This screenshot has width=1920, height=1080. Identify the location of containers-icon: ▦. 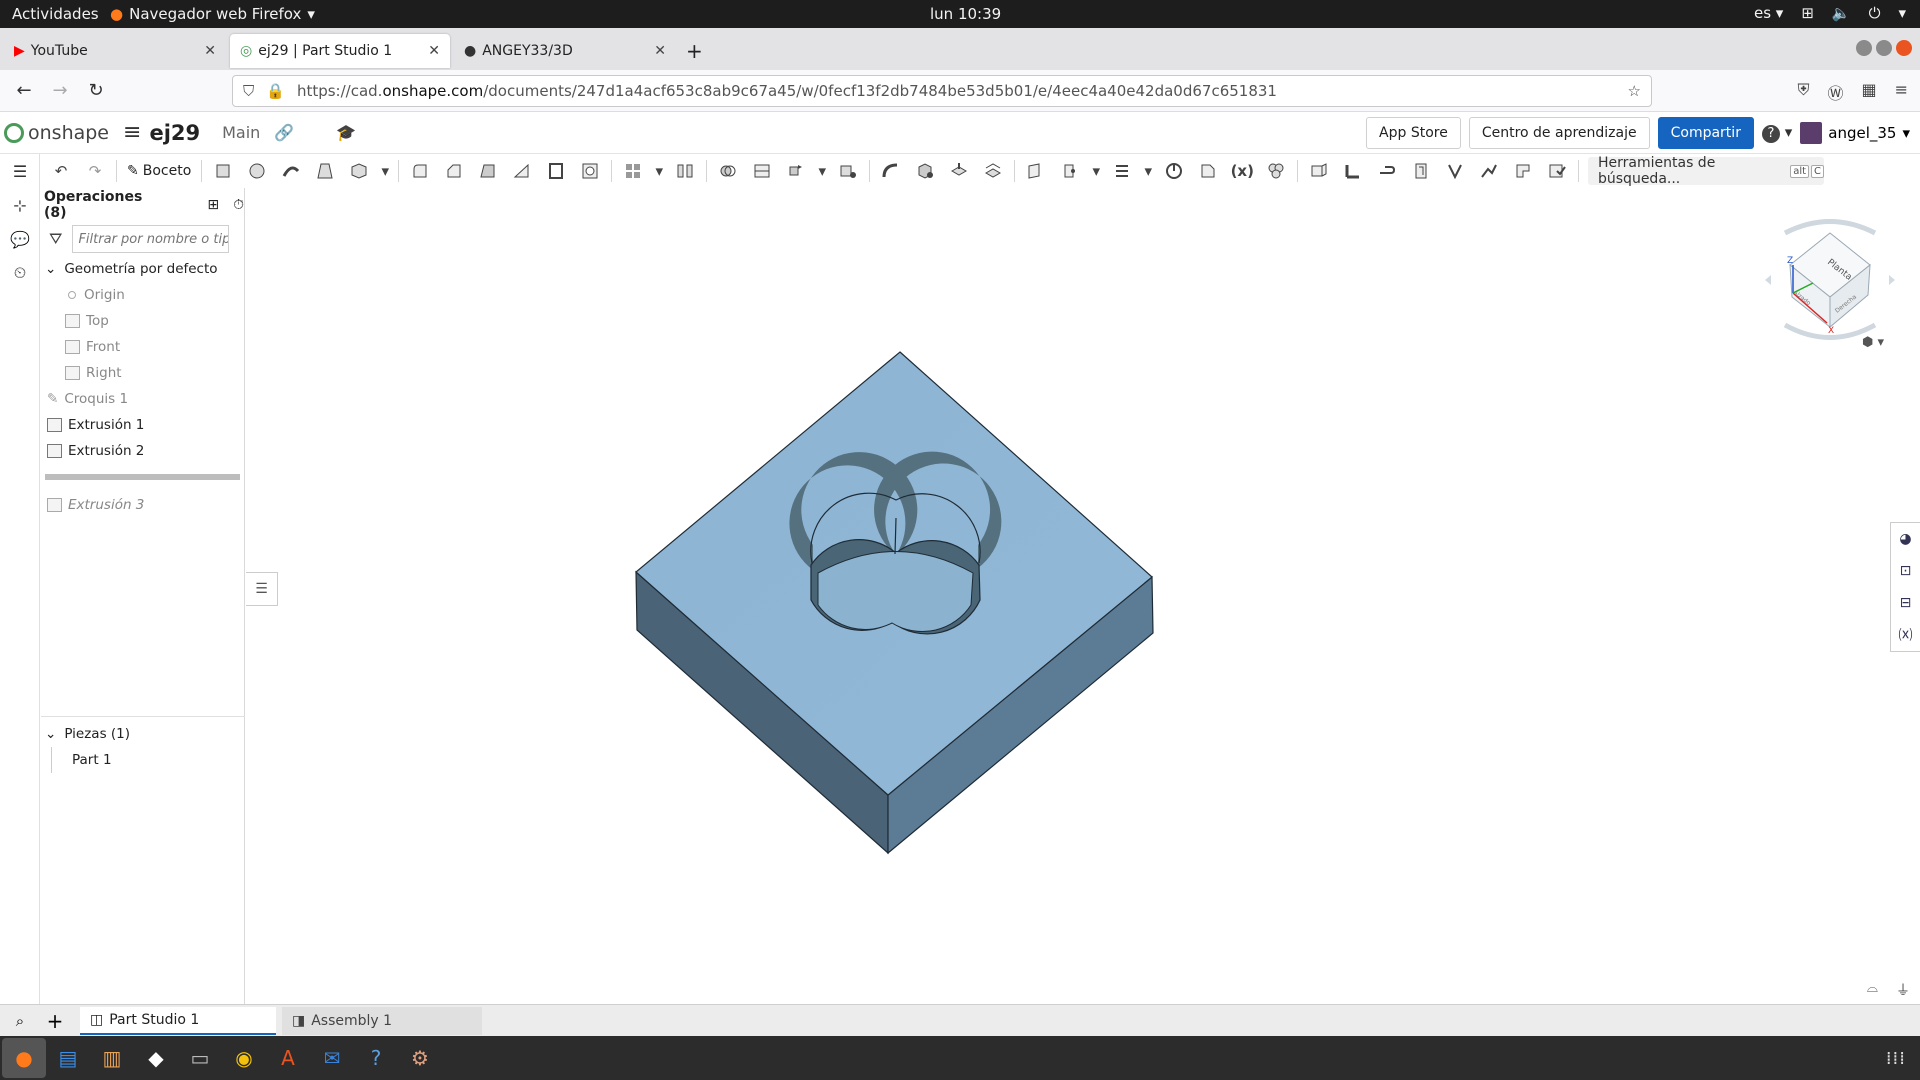
(1868, 92).